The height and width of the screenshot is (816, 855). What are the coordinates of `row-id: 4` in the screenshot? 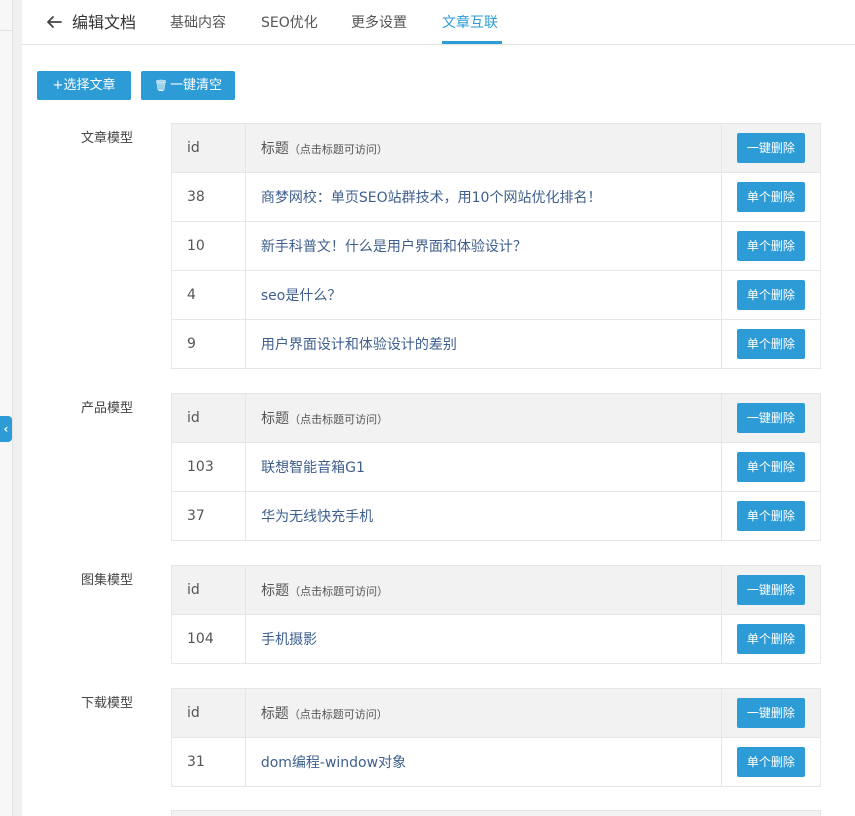 It's located at (208, 295).